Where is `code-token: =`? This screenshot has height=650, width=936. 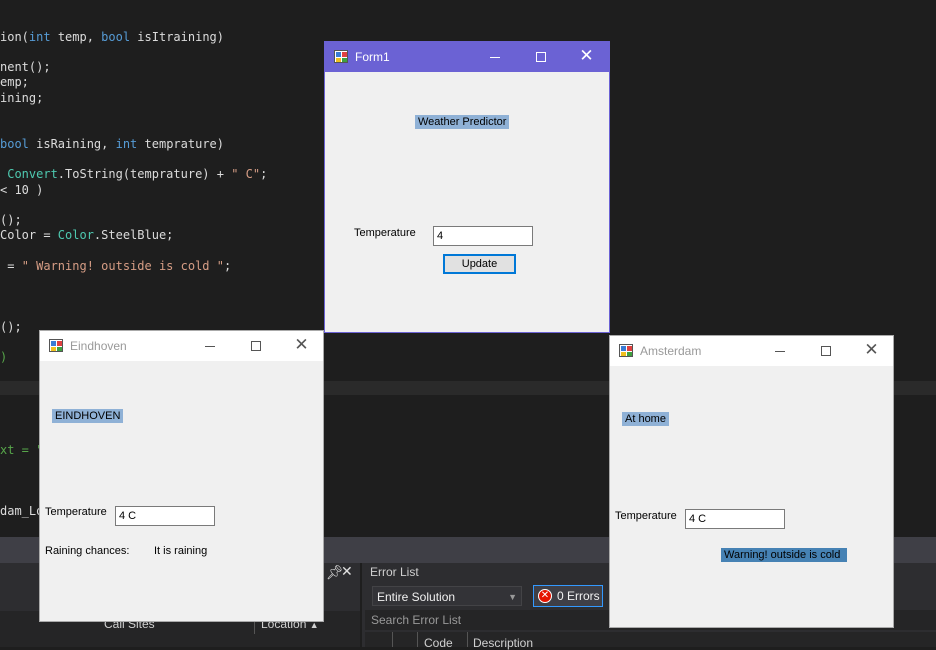
code-token: = is located at coordinates (11, 266).